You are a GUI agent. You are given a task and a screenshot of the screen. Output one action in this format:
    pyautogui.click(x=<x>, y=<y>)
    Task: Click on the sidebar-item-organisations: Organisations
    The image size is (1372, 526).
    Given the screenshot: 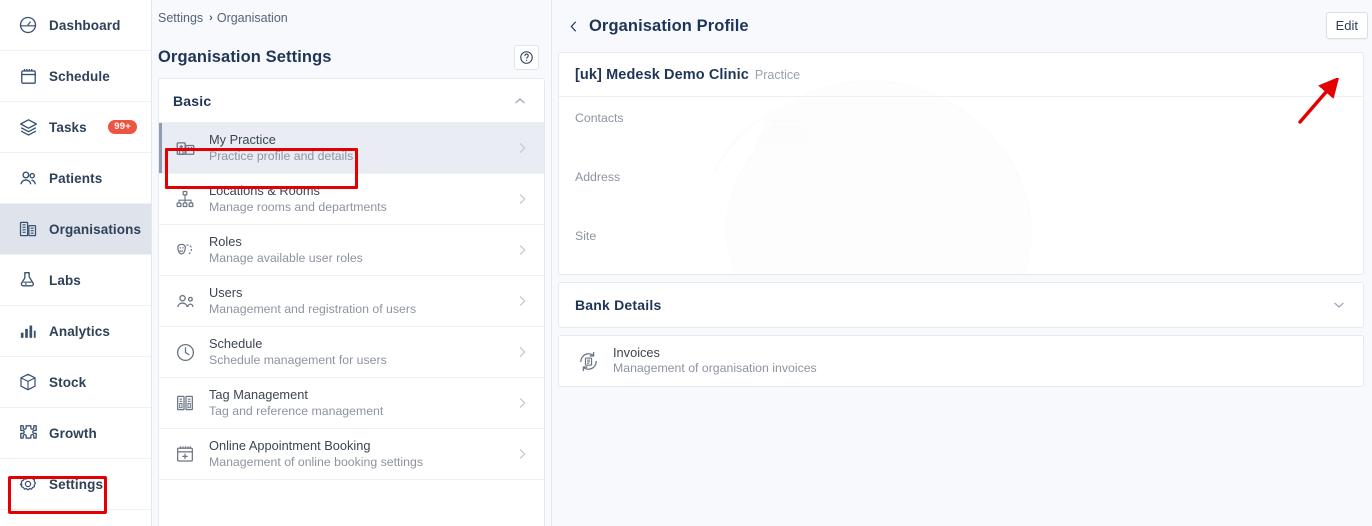 What is the action you would take?
    pyautogui.click(x=75, y=229)
    